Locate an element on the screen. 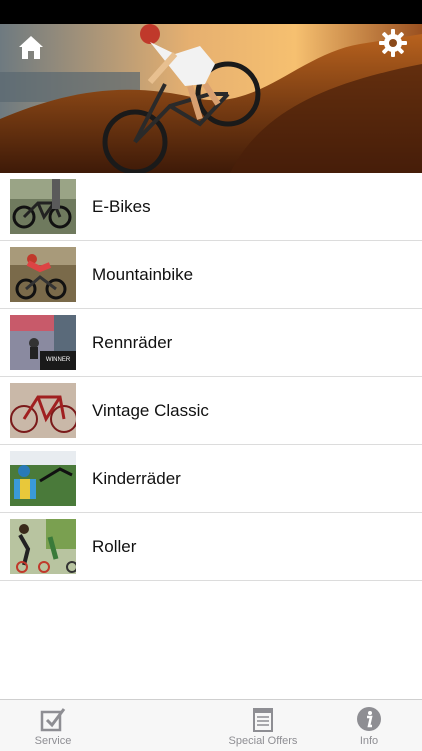 The width and height of the screenshot is (422, 751). tab-bar: Service Special Offers Info is located at coordinates (211, 725).